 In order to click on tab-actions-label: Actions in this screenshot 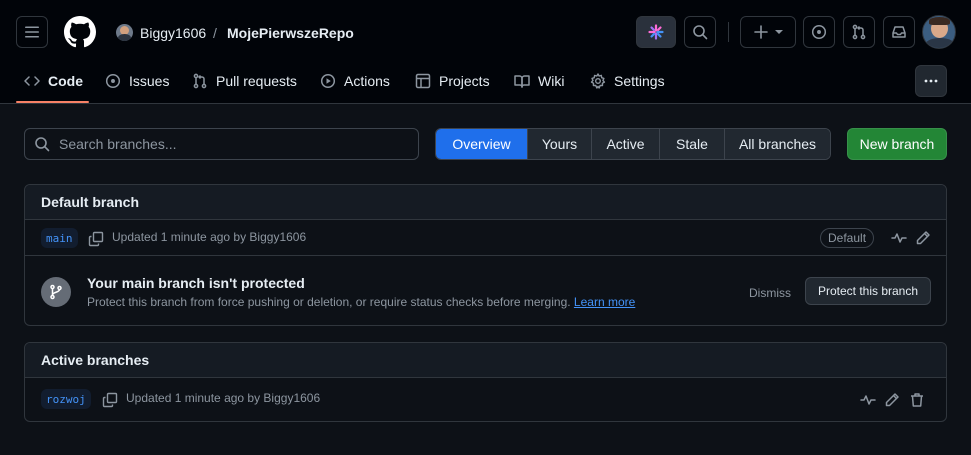, I will do `click(367, 81)`.